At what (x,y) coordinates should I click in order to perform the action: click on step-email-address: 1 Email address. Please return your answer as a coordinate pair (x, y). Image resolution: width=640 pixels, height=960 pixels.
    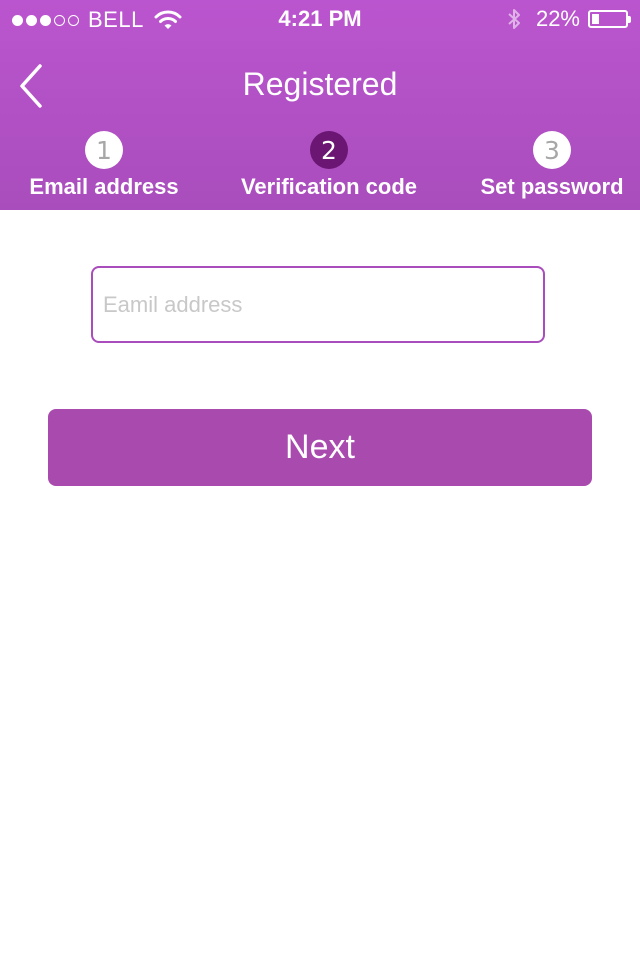
    Looking at the image, I should click on (104, 165).